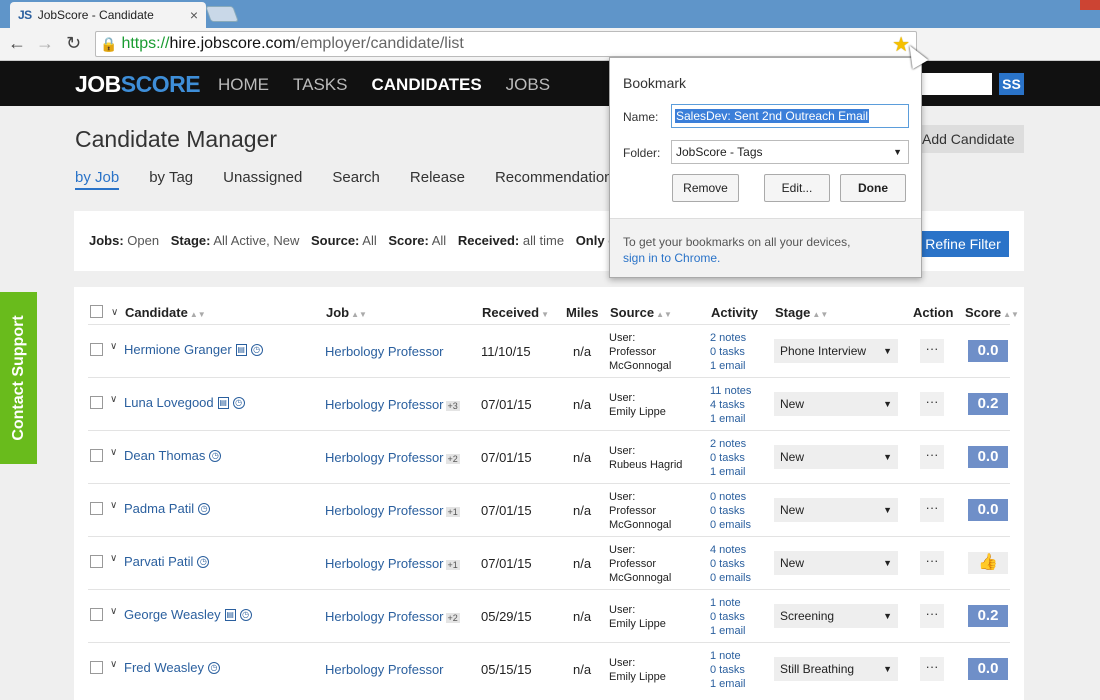 This screenshot has height=700, width=1100. Describe the element at coordinates (167, 561) in the screenshot. I see `candidate-name: Parvati Patil ◷` at that location.